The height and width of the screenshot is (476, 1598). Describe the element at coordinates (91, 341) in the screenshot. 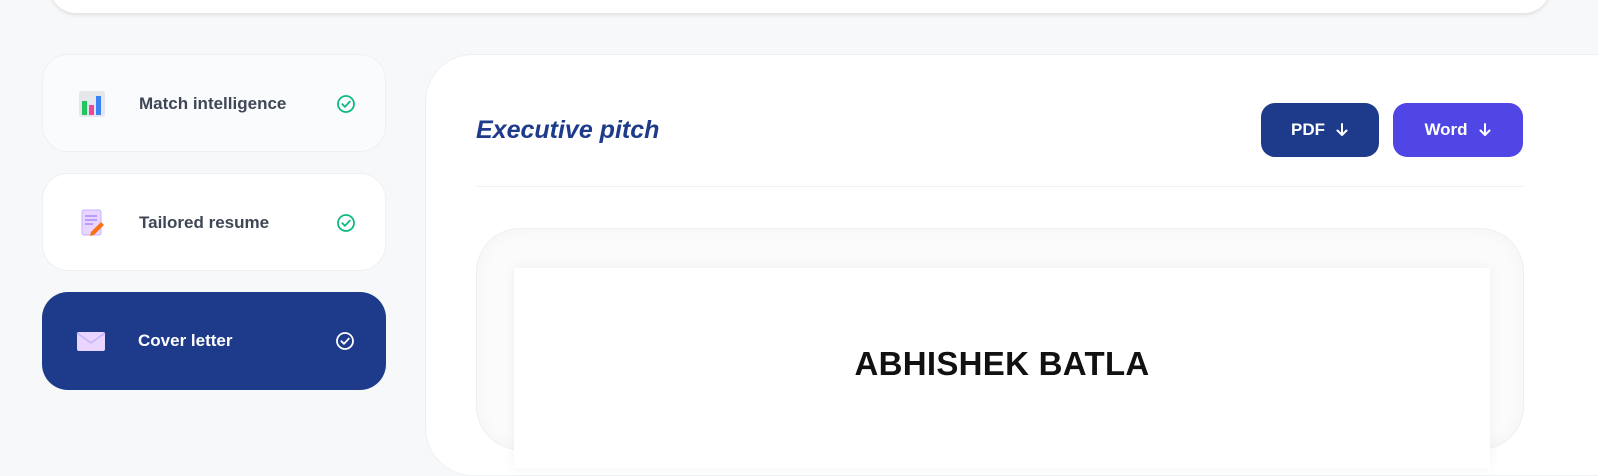

I see `envelope-icon` at that location.